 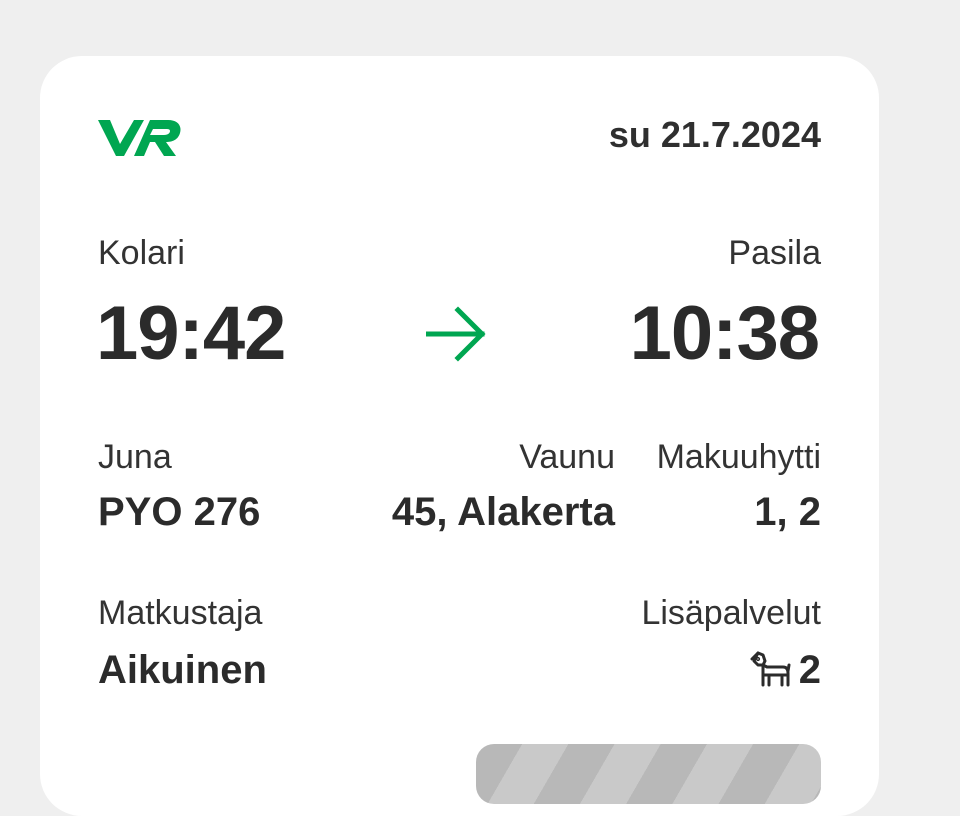 What do you see at coordinates (770, 669) in the screenshot?
I see `dog-icon` at bounding box center [770, 669].